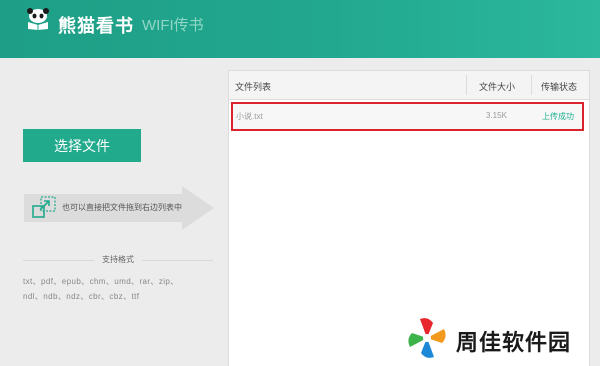 The width and height of the screenshot is (600, 366). What do you see at coordinates (253, 87) in the screenshot?
I see `column-header-file-list: 文件列表` at bounding box center [253, 87].